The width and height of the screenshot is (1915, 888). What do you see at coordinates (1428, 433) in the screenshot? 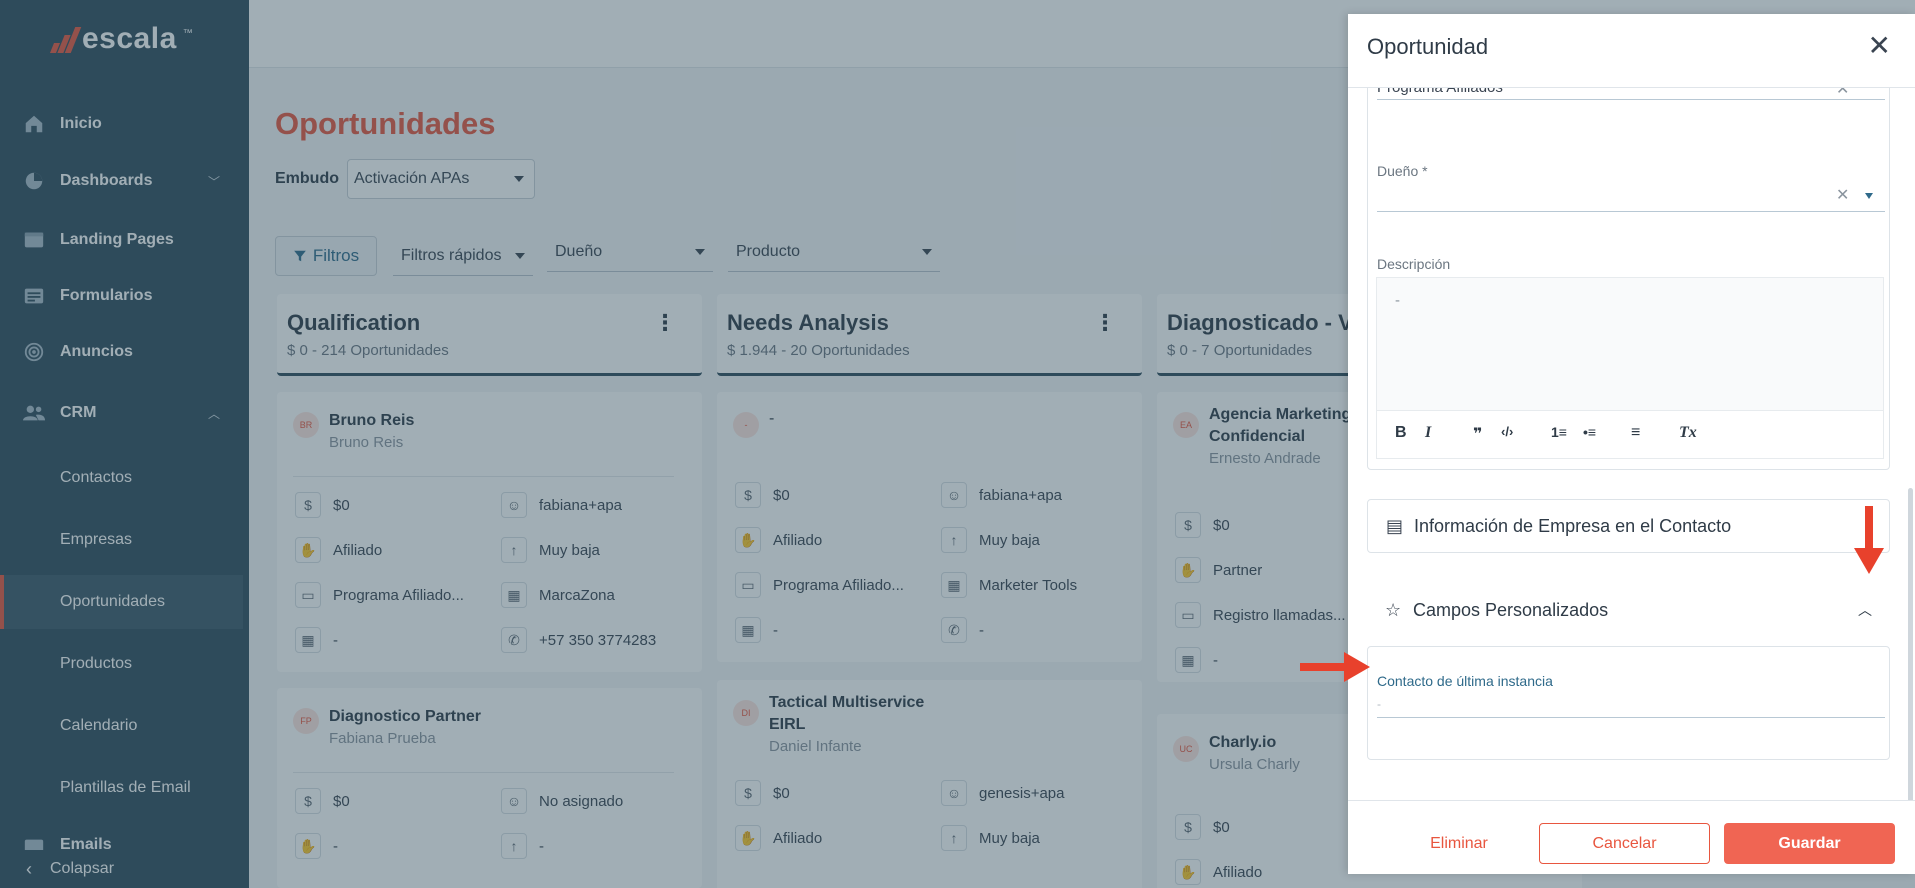
I see `italic-button: I` at bounding box center [1428, 433].